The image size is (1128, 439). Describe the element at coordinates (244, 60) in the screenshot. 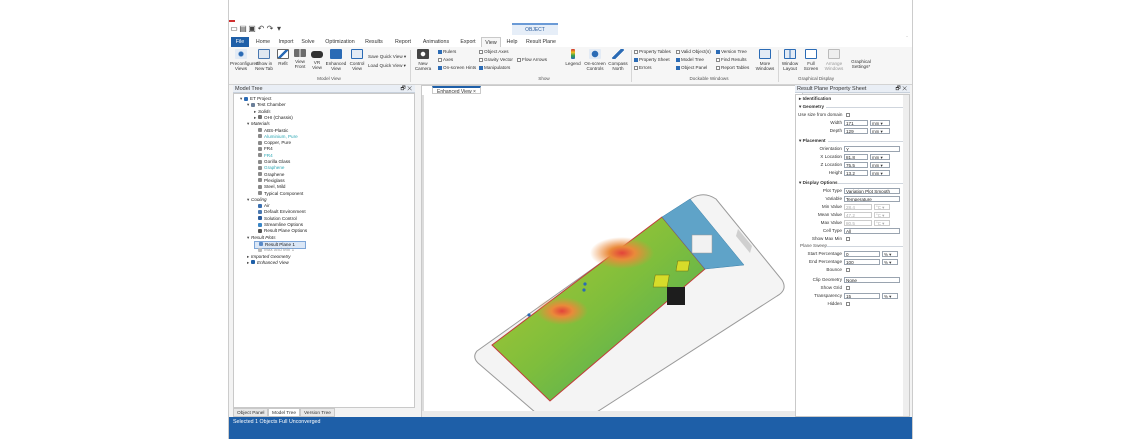

I see `preconfigured-views-button: Preconfigured Views` at that location.